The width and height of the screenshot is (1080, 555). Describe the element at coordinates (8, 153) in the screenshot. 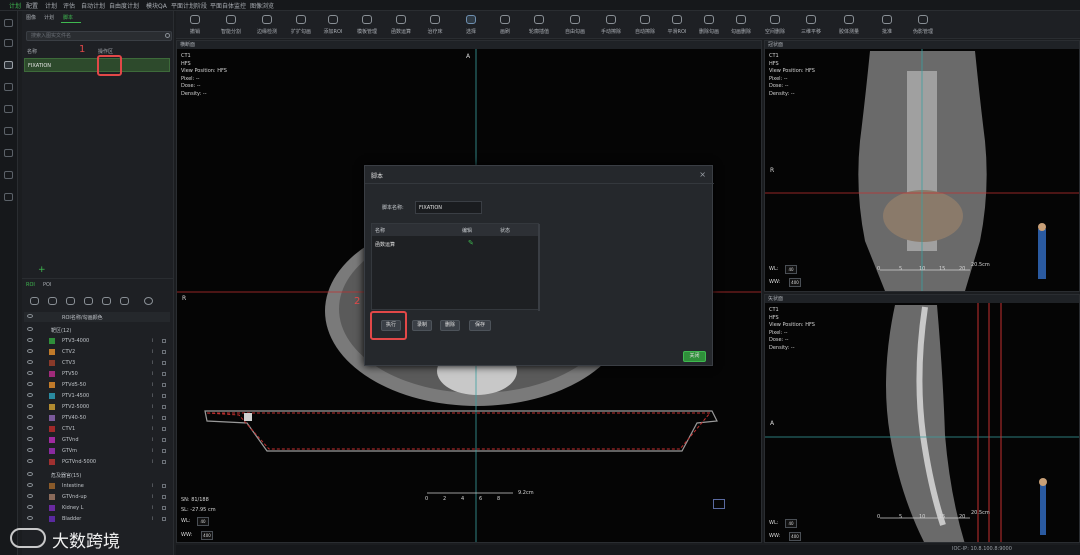

I see `shield-icon` at that location.